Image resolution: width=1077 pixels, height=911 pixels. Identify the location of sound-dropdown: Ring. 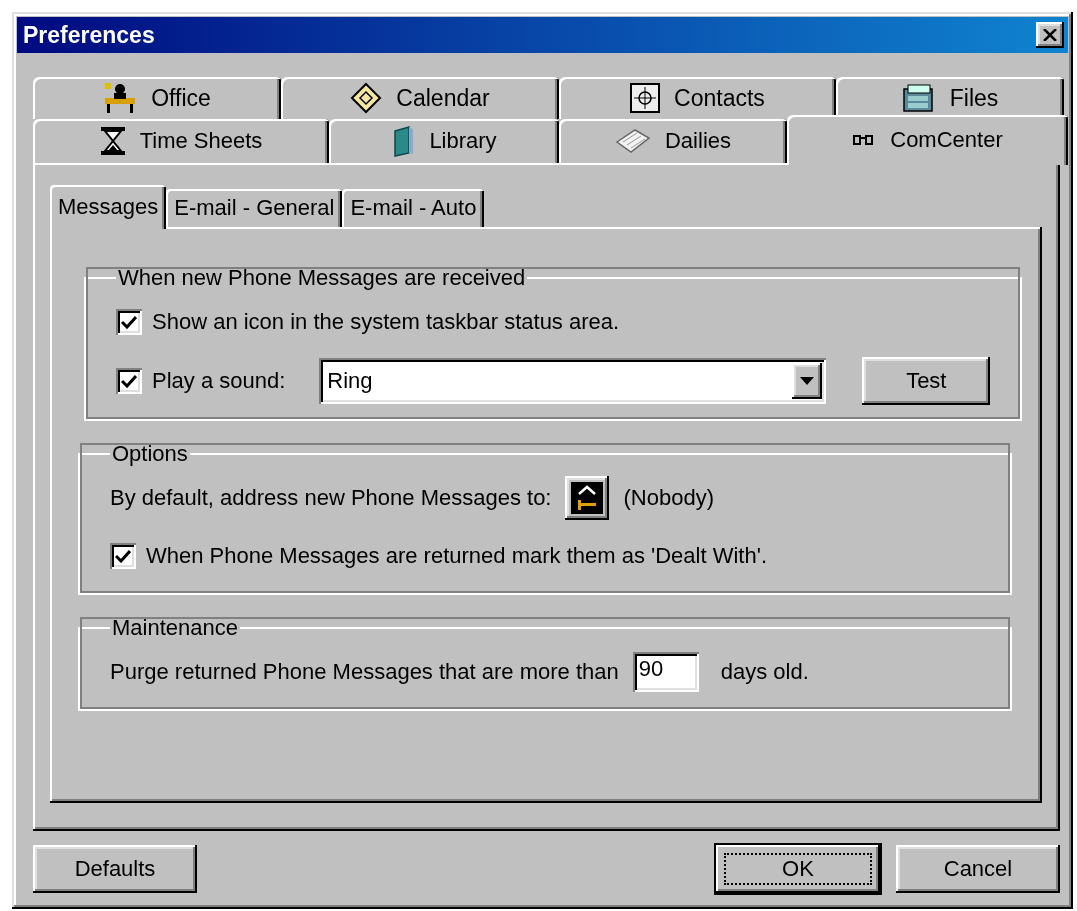
(573, 381).